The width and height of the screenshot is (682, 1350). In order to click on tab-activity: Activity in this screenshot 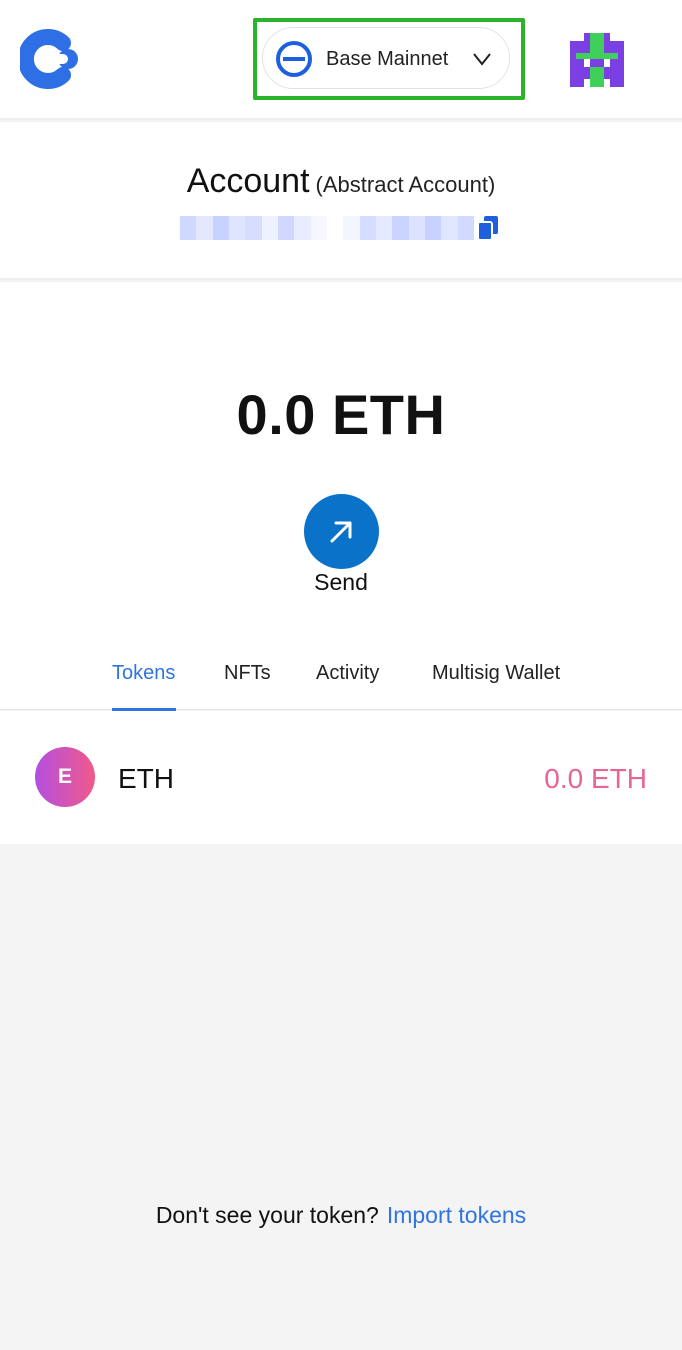, I will do `click(347, 686)`.